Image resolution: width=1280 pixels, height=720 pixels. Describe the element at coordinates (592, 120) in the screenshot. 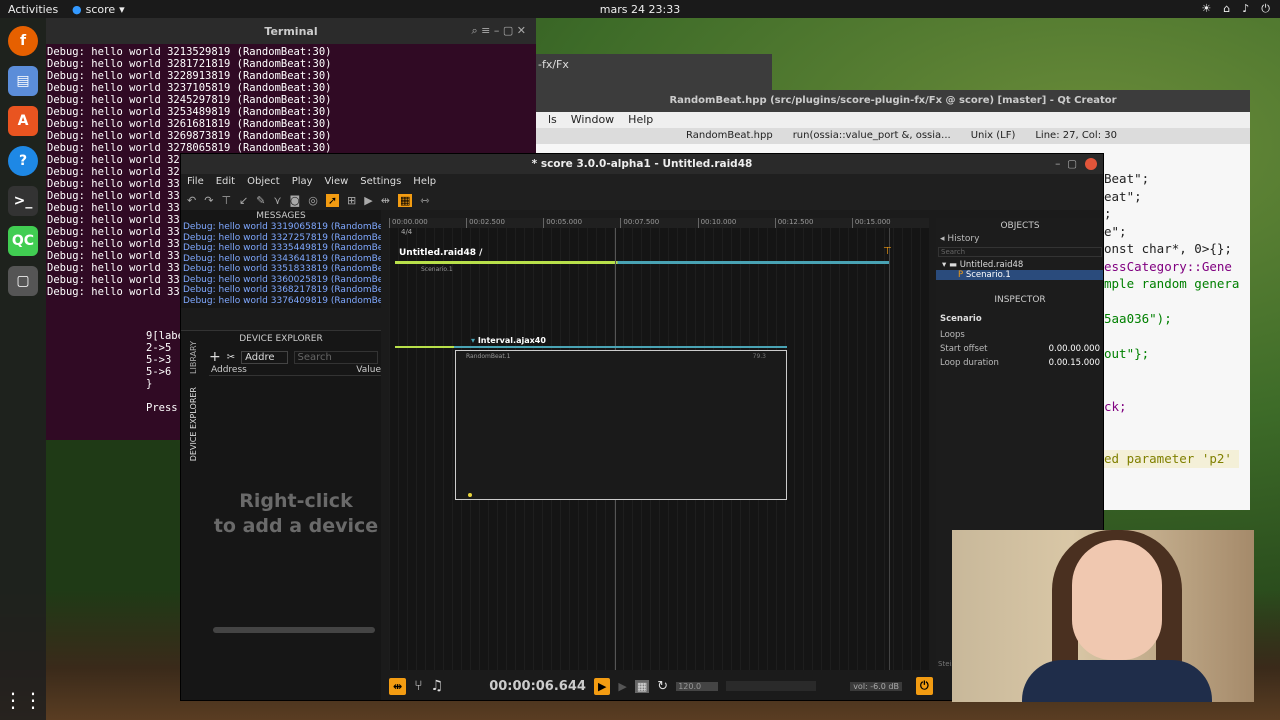

I see `qt-menu-item: Window` at that location.